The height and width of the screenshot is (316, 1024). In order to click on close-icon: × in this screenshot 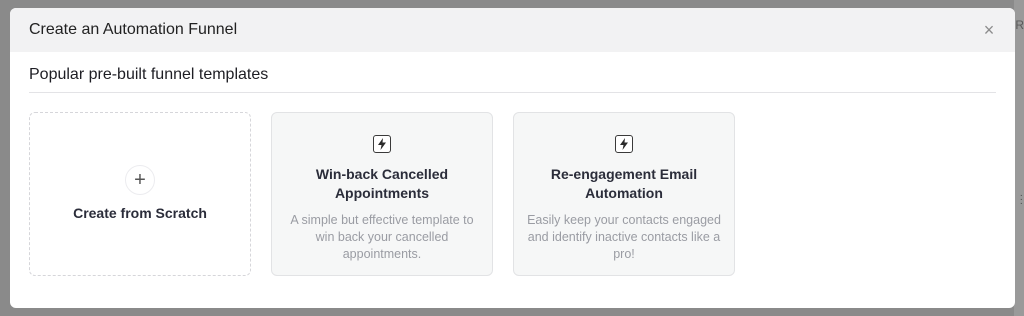, I will do `click(989, 30)`.